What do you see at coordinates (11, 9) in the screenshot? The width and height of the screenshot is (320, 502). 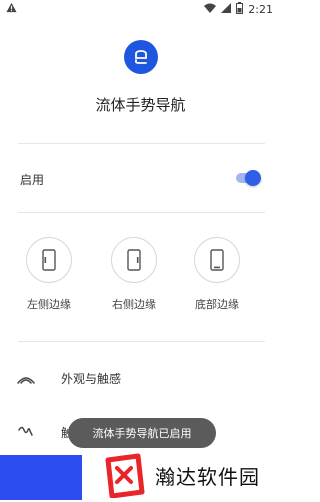 I see `warning-icon` at bounding box center [11, 9].